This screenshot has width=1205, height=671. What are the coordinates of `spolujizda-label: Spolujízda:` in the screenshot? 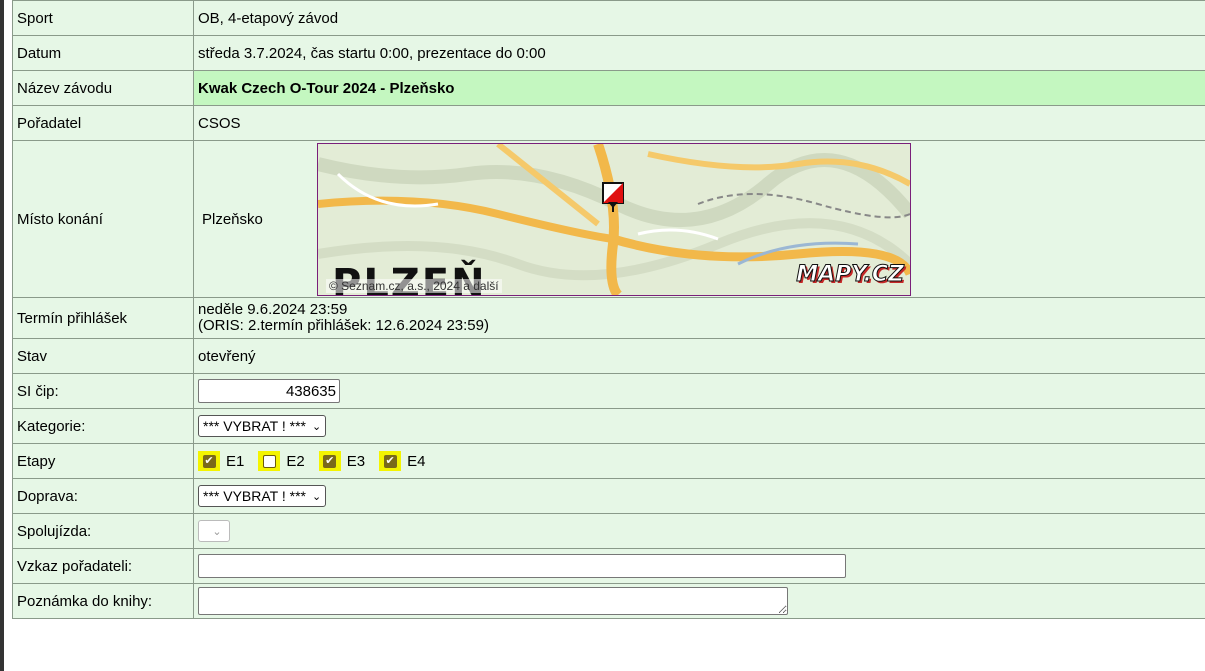 It's located at (103, 531).